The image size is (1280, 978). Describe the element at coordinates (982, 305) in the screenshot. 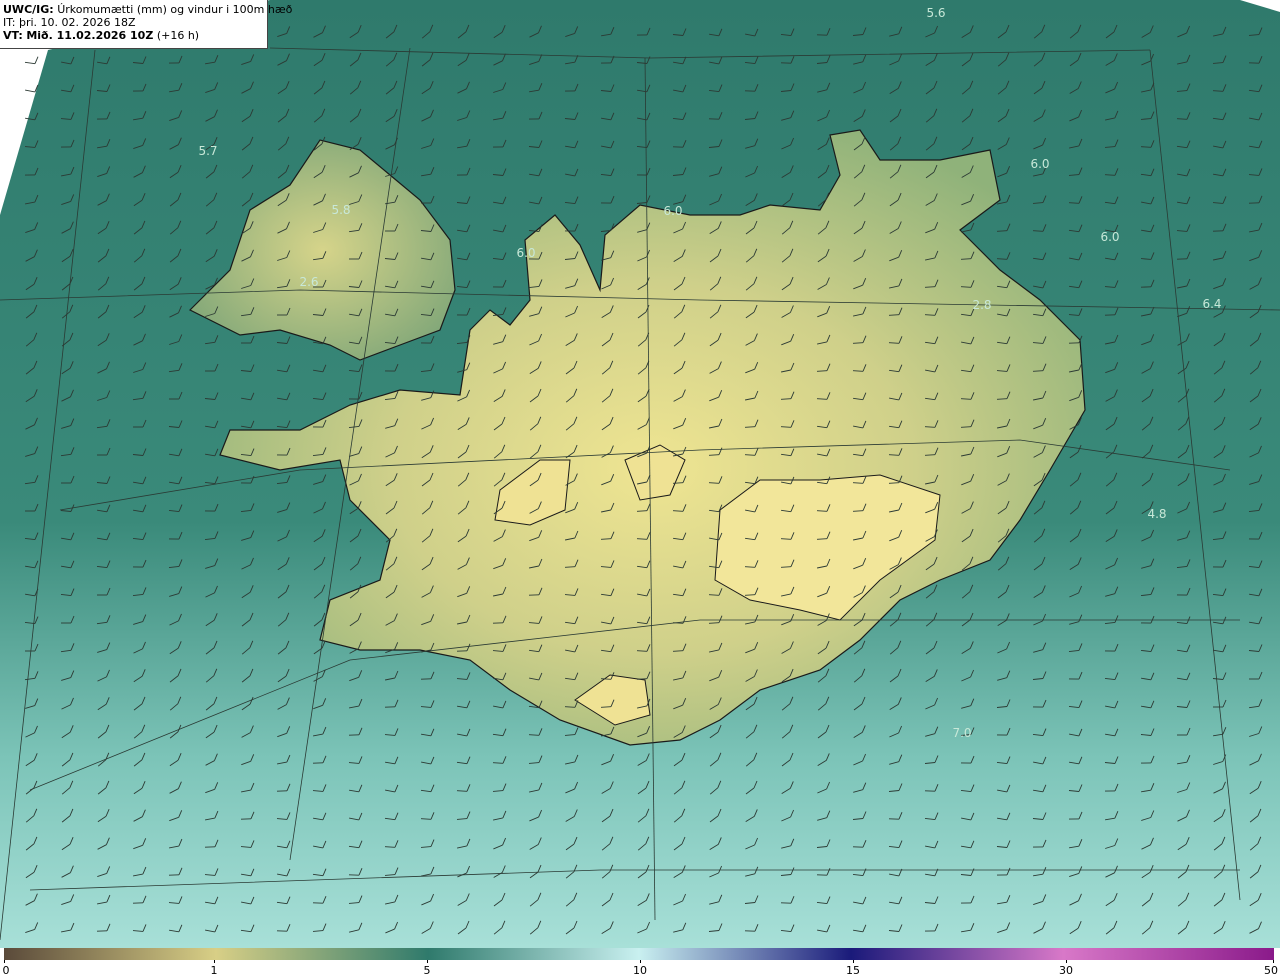

I see `value-label: 2.8` at that location.